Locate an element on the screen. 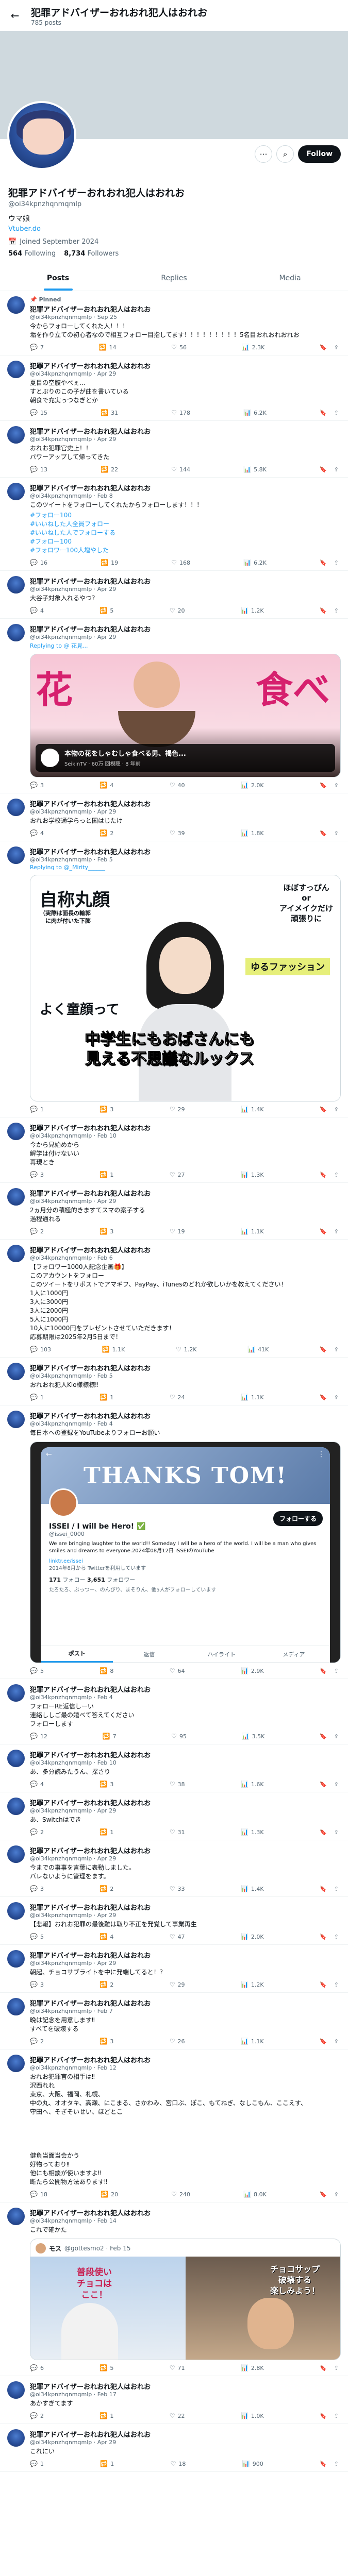 Image resolution: width=348 pixels, height=2576 pixels. views-button: 📊 8.0K is located at coordinates (255, 2195).